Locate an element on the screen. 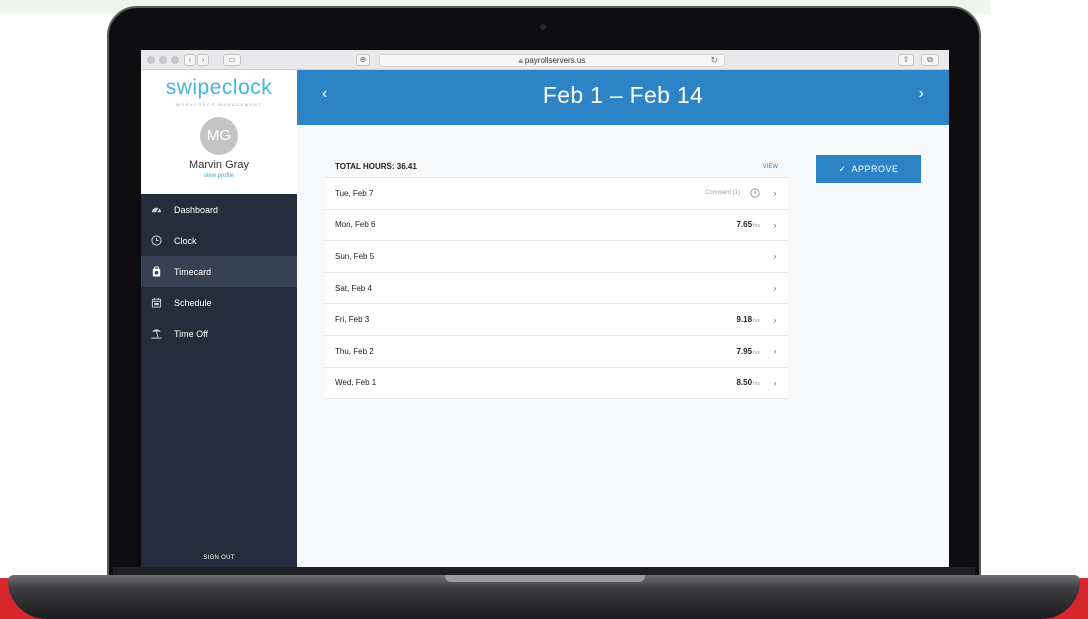 This screenshot has height=619, width=1088. lock-icon: 🔒︎ is located at coordinates (520, 60).